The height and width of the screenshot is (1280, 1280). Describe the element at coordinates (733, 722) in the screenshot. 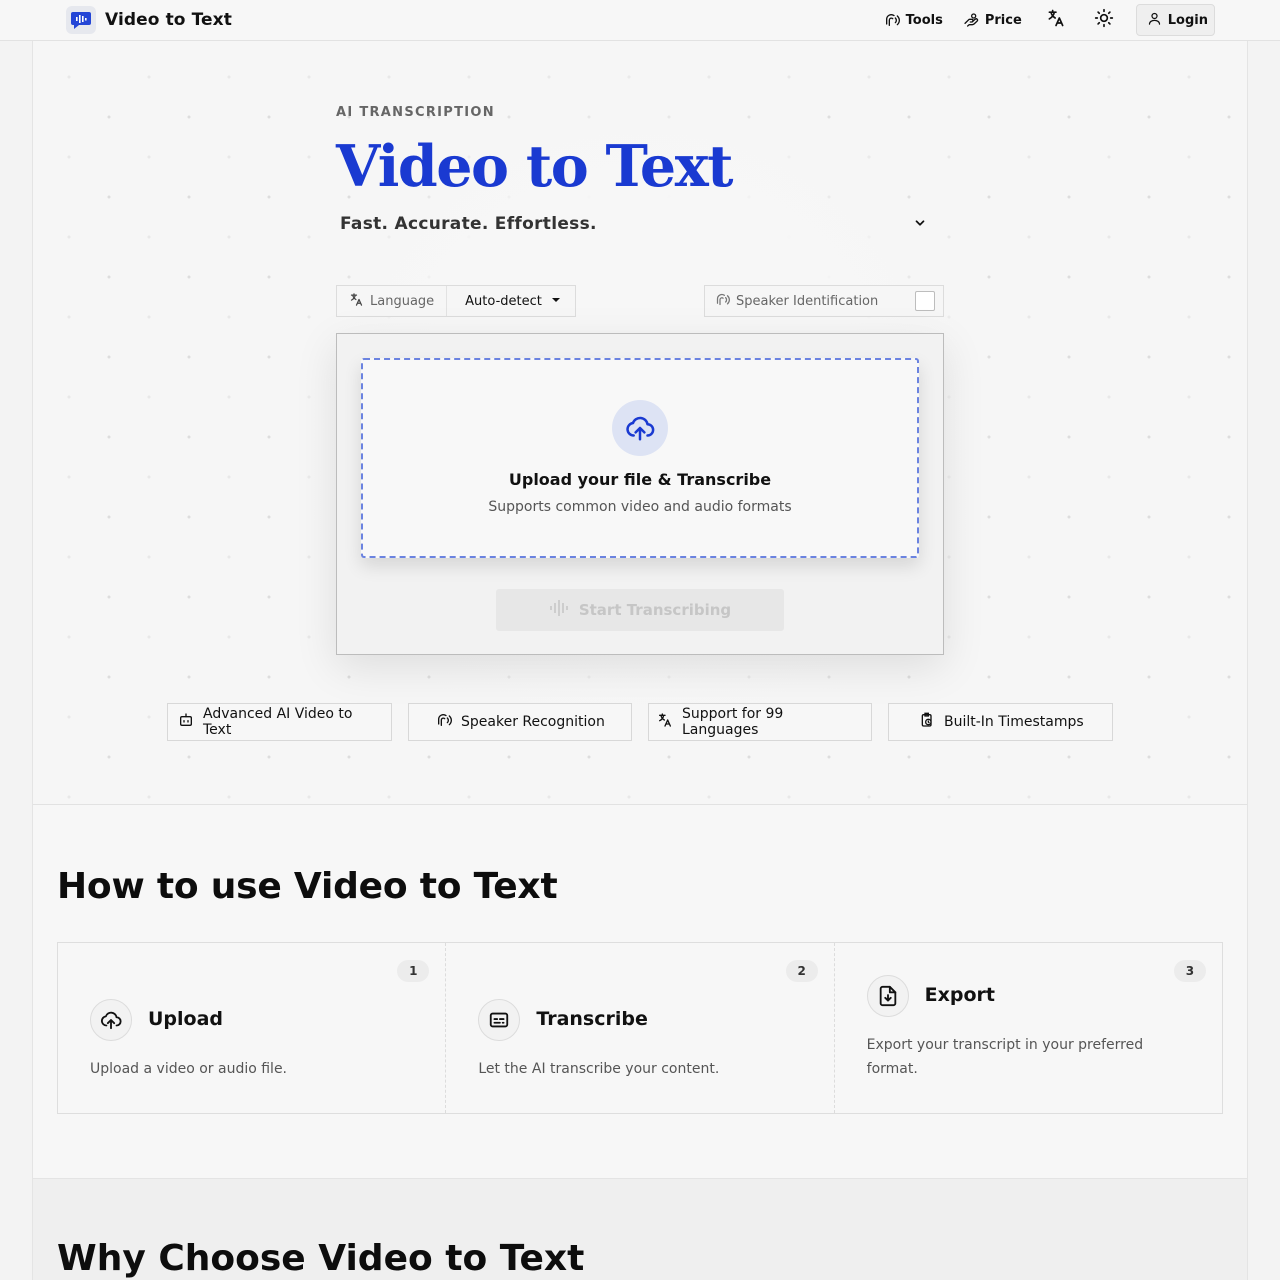

I see `feature-label: Support for 99 Languages` at that location.